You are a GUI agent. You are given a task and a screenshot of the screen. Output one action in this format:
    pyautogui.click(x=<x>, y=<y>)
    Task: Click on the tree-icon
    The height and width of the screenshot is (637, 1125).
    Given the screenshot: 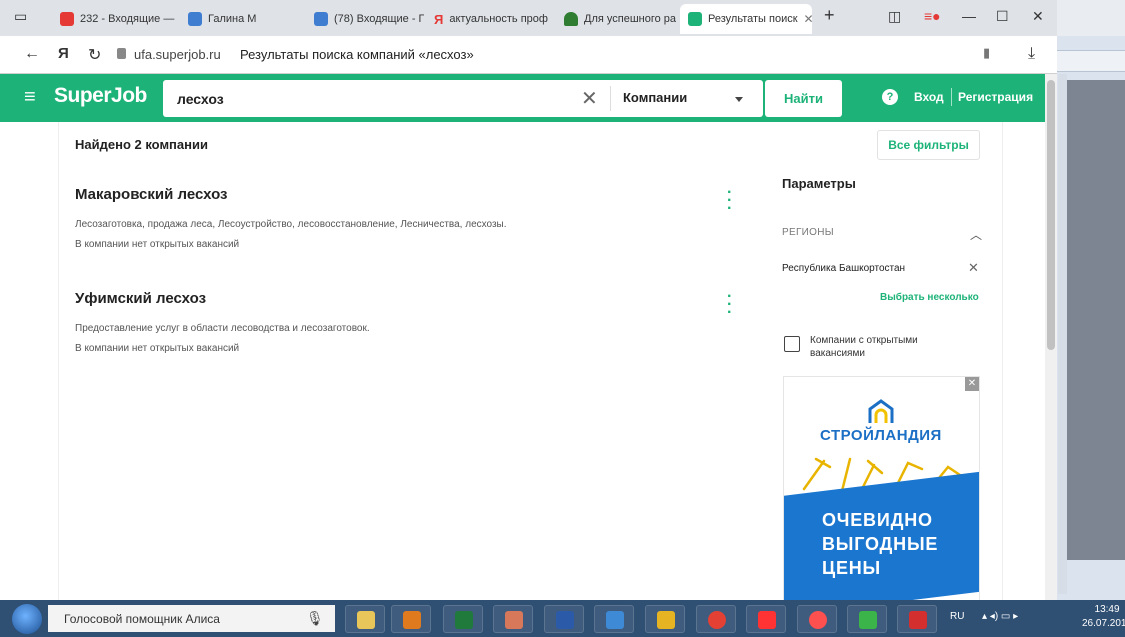 What is the action you would take?
    pyautogui.click(x=571, y=19)
    